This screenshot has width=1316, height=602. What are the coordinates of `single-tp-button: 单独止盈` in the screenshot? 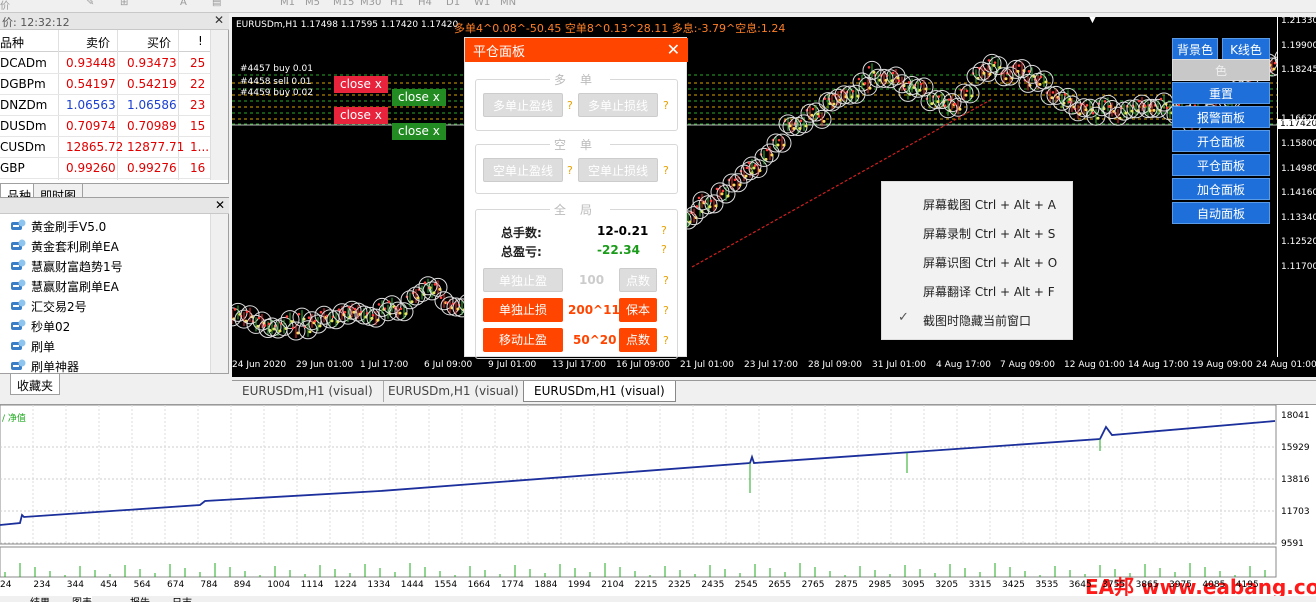 It's located at (523, 280).